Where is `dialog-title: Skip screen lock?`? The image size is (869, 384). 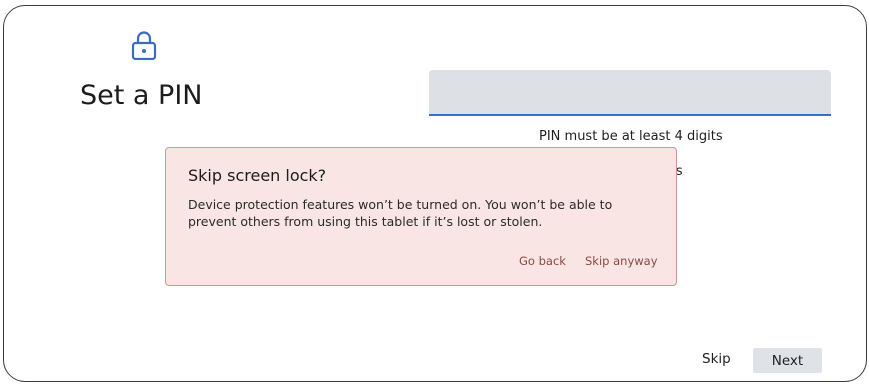
dialog-title: Skip screen lock? is located at coordinates (257, 175).